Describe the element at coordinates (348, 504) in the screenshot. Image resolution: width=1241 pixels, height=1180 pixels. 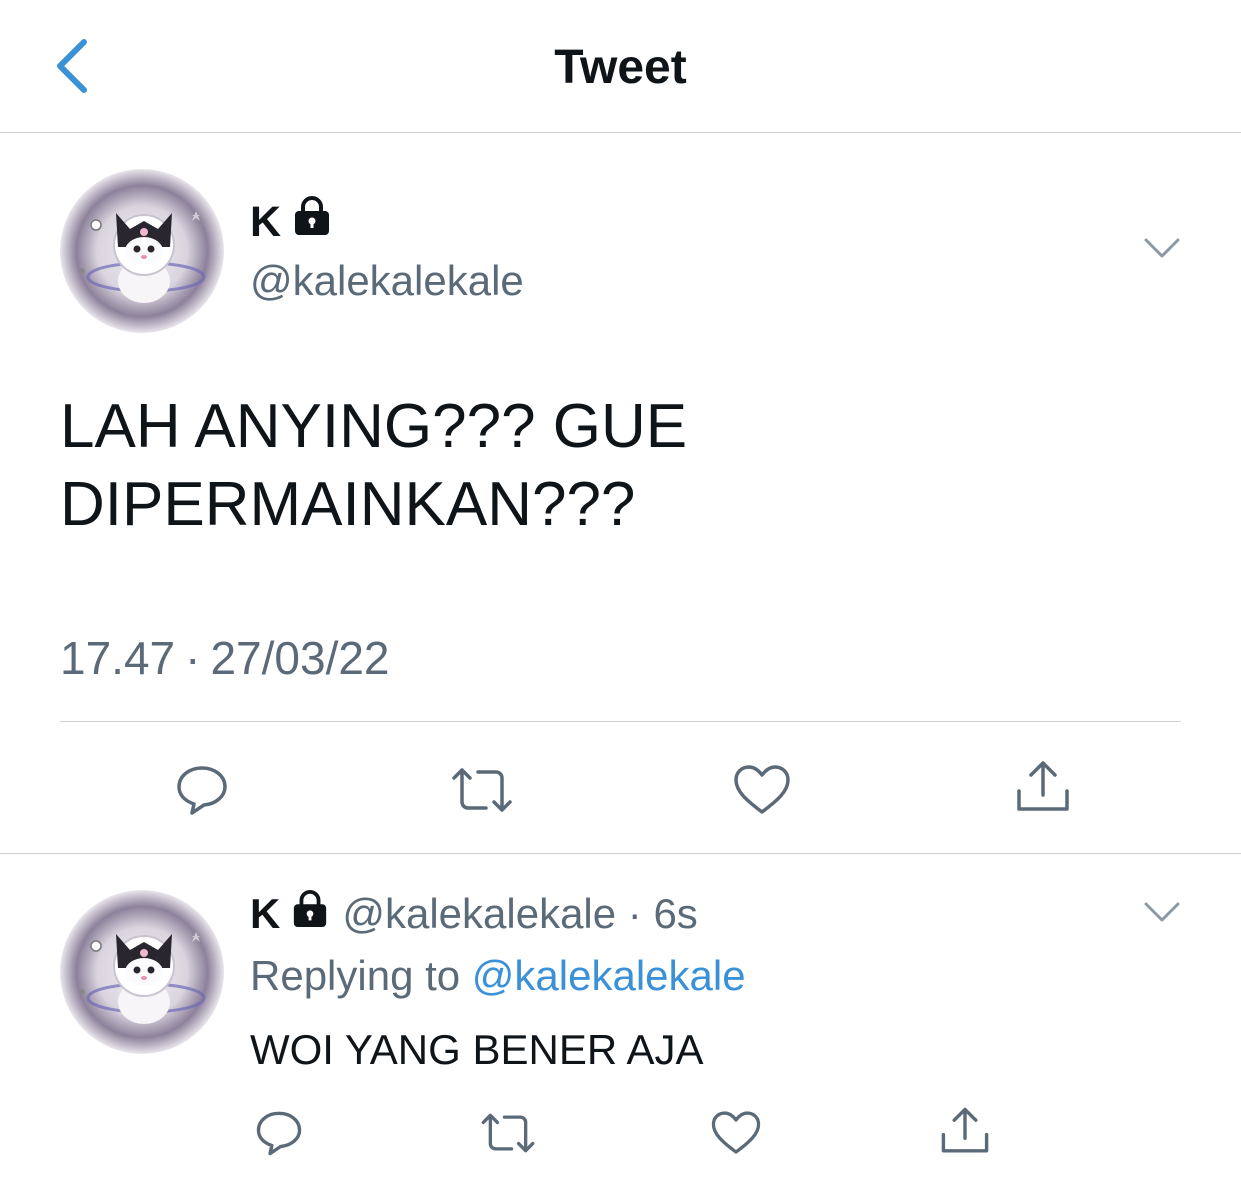
I see `tweet-text-line: DIPERMAINKAN???` at that location.